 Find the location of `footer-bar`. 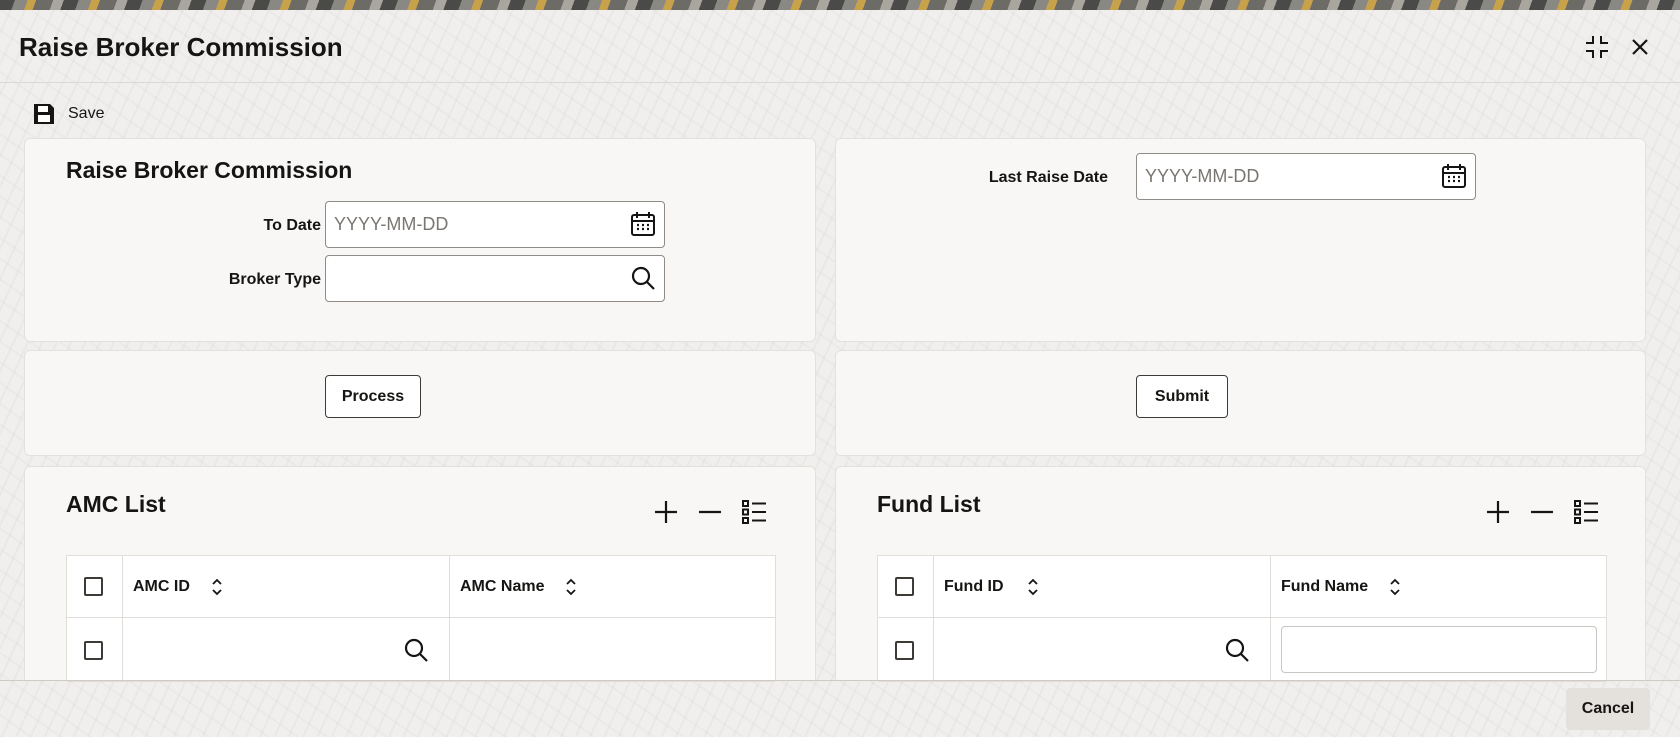

footer-bar is located at coordinates (840, 708).